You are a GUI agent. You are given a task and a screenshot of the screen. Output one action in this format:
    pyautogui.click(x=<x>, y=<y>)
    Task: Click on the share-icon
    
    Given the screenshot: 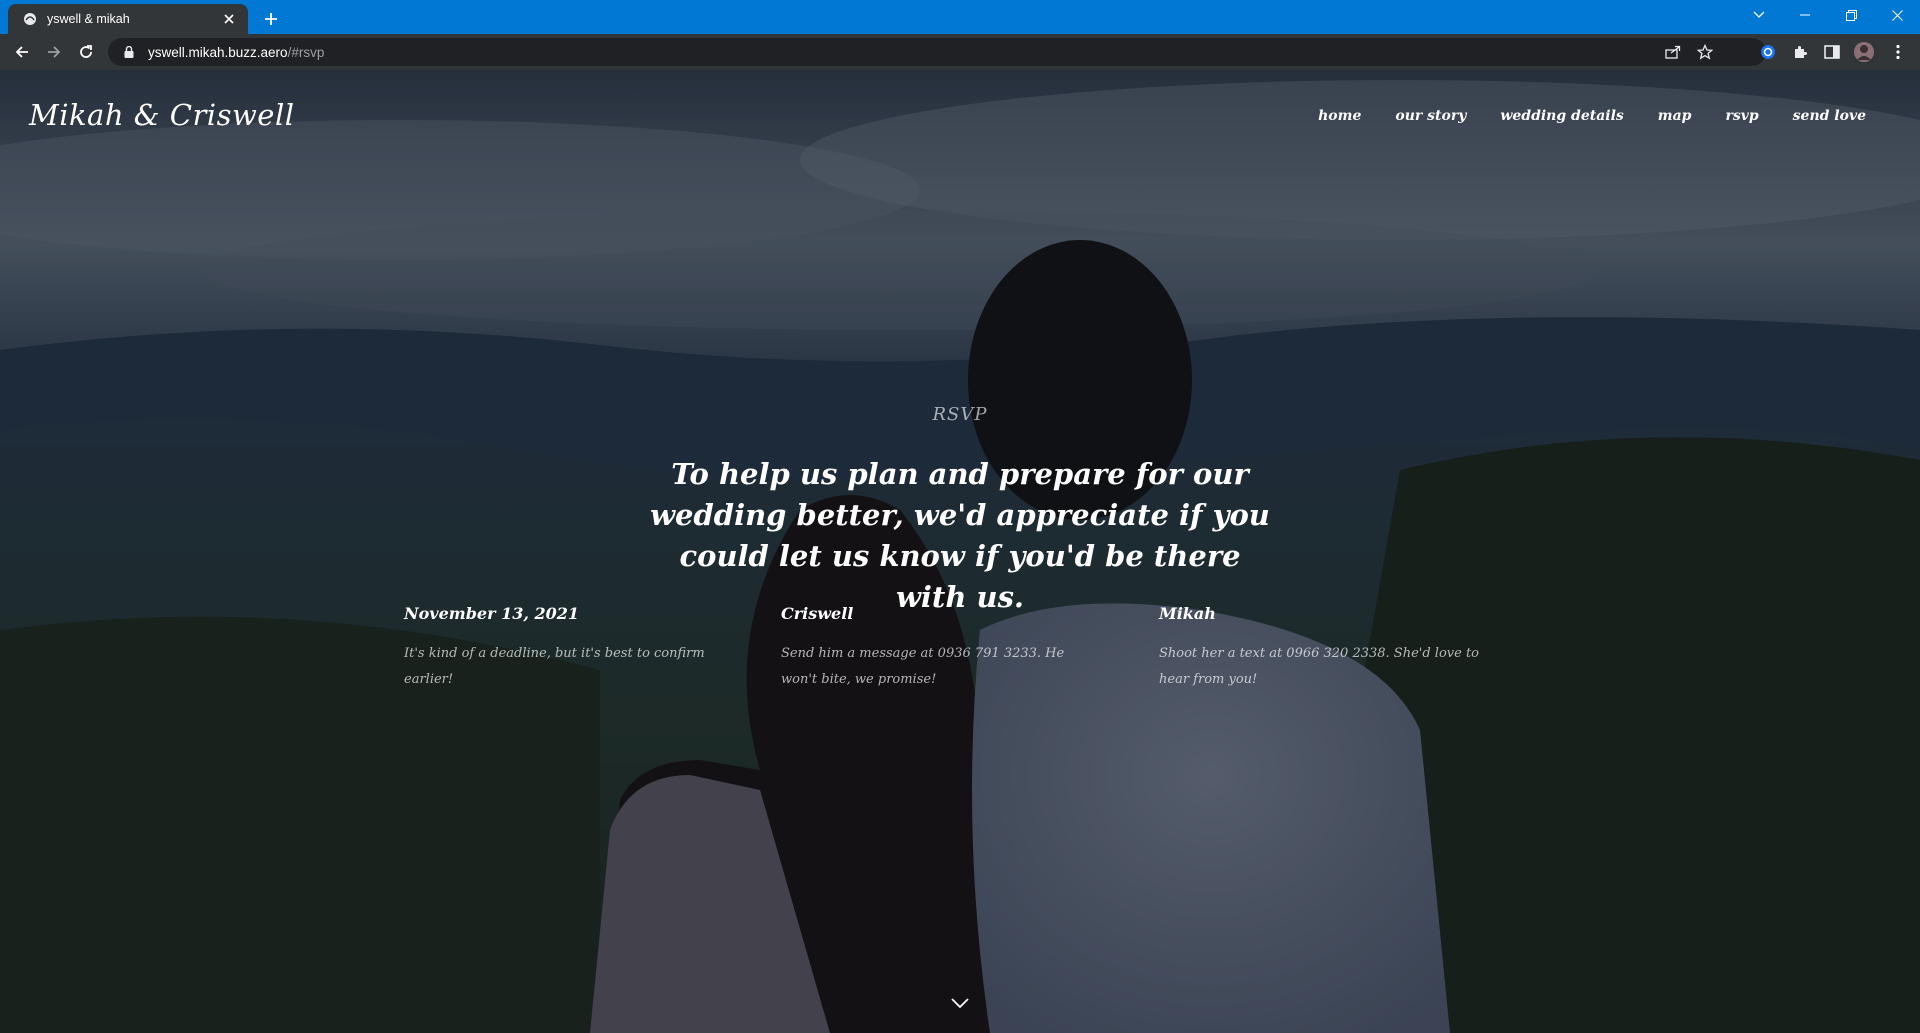 What is the action you would take?
    pyautogui.click(x=1673, y=52)
    